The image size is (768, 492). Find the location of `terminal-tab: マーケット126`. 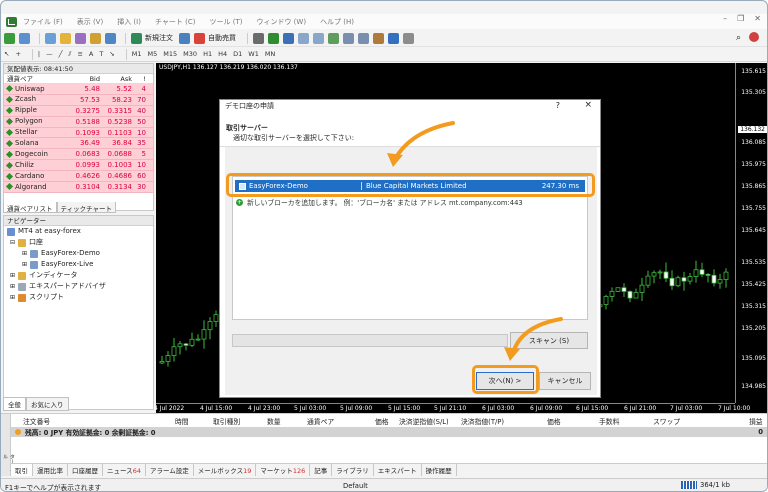

terminal-tab: マーケット126 is located at coordinates (283, 470).